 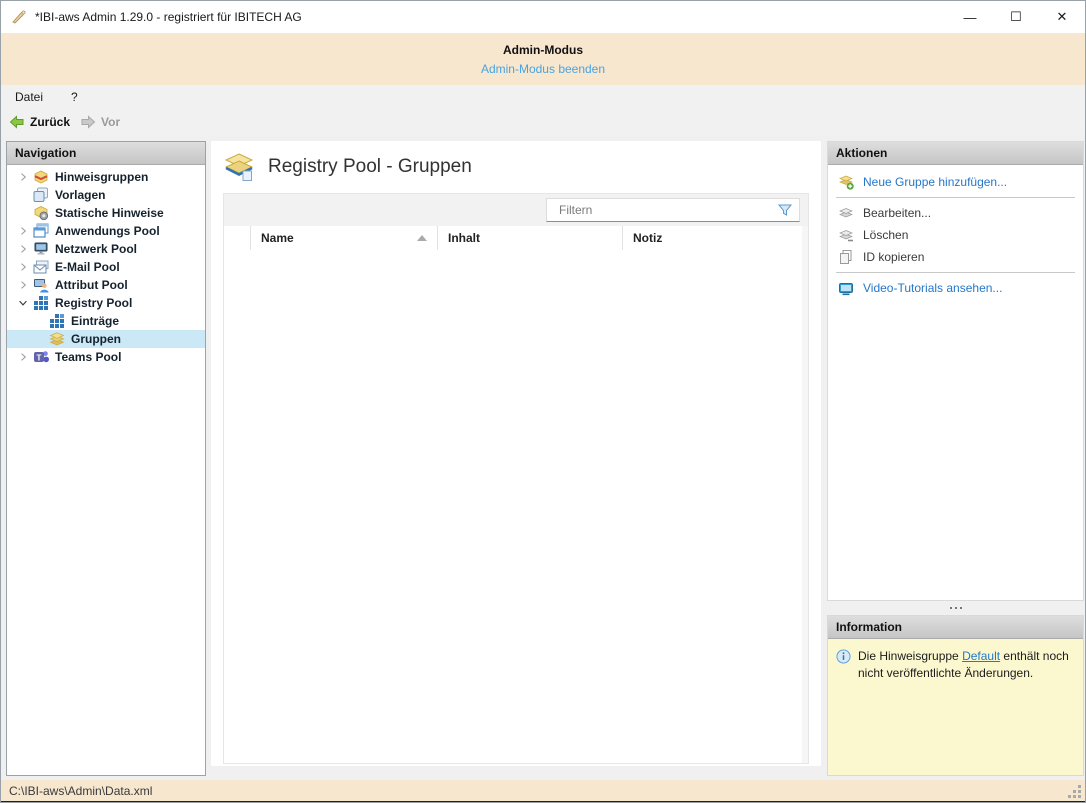 What do you see at coordinates (57, 339) in the screenshot?
I see `groups-icon` at bounding box center [57, 339].